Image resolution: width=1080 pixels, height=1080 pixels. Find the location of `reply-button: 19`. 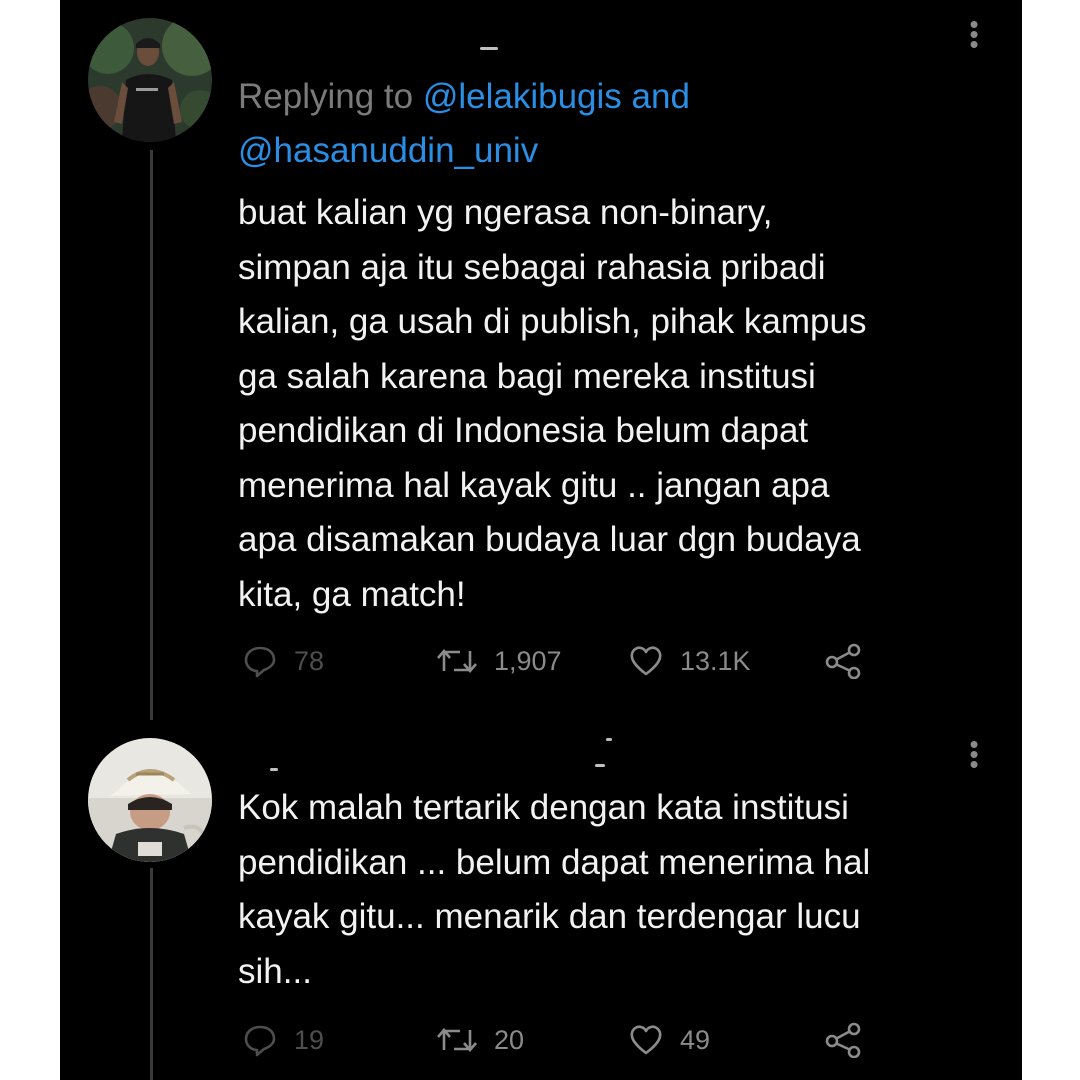

reply-button: 19 is located at coordinates (283, 1040).